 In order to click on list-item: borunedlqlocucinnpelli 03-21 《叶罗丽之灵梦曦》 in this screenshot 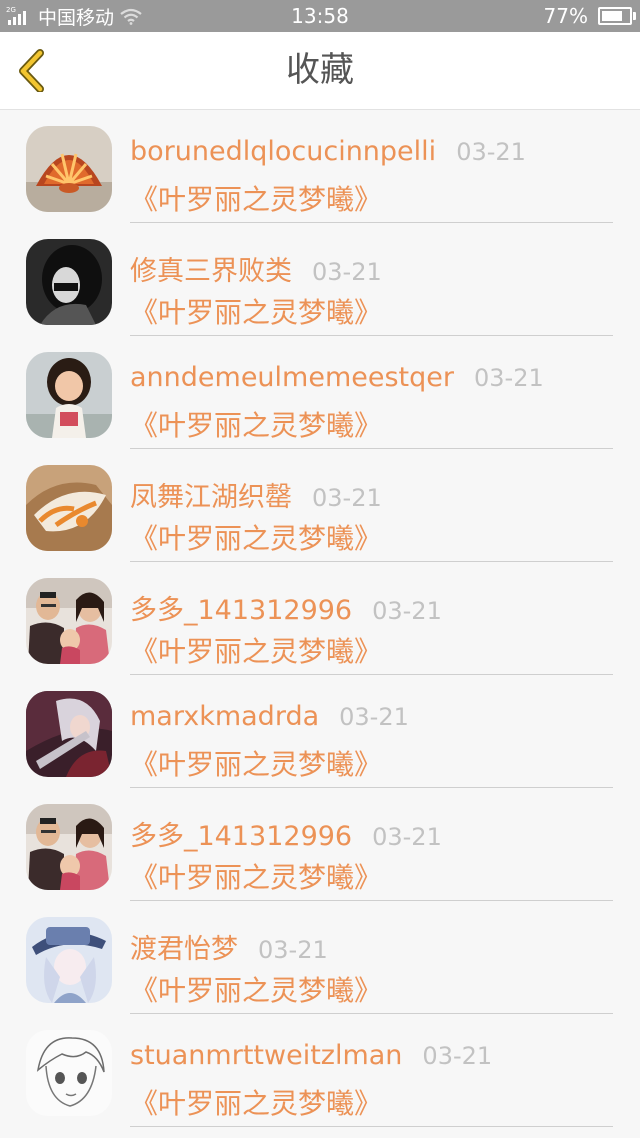, I will do `click(320, 166)`.